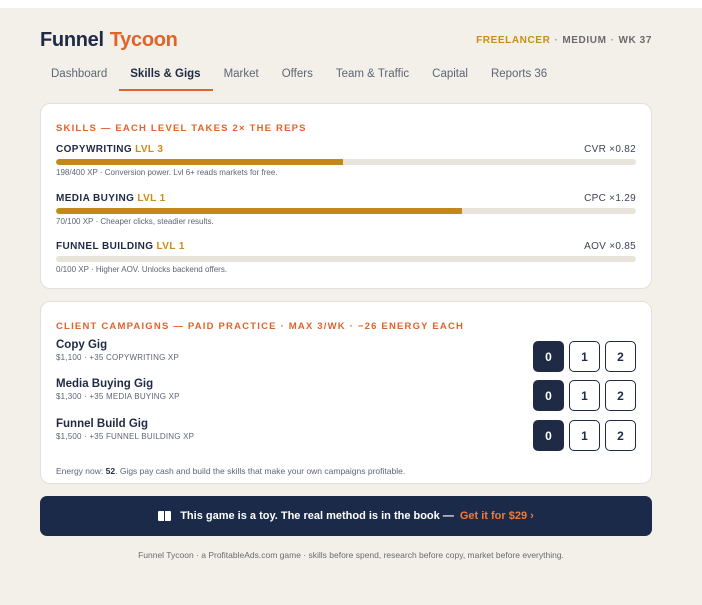 This screenshot has width=702, height=605. What do you see at coordinates (346, 40) in the screenshot?
I see `header: Funnel Tycoon FREELANCER · MEDIUM · WK 37` at bounding box center [346, 40].